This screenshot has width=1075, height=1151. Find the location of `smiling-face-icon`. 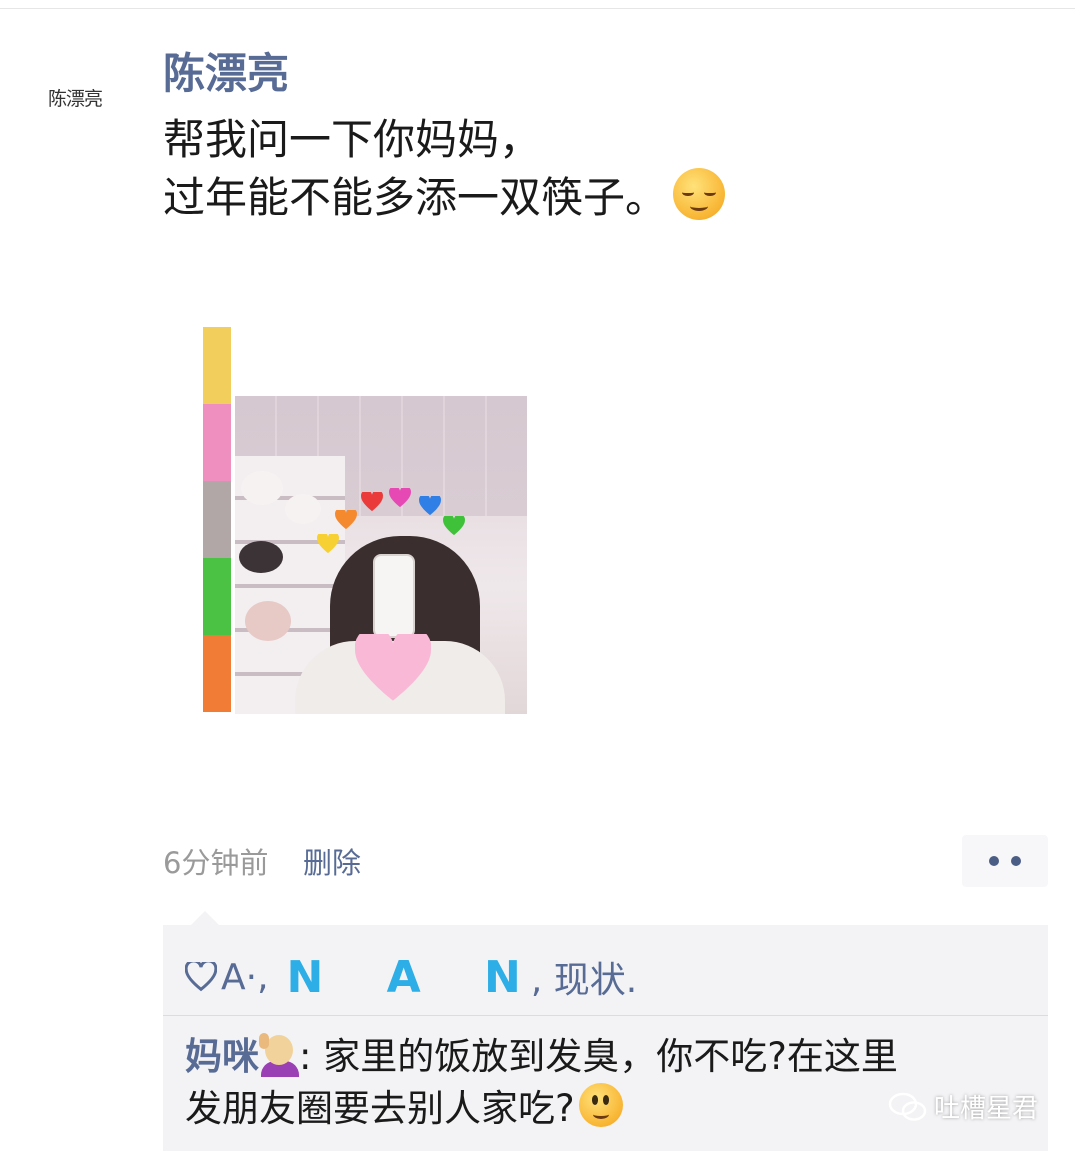

smiling-face-icon is located at coordinates (600, 1105).